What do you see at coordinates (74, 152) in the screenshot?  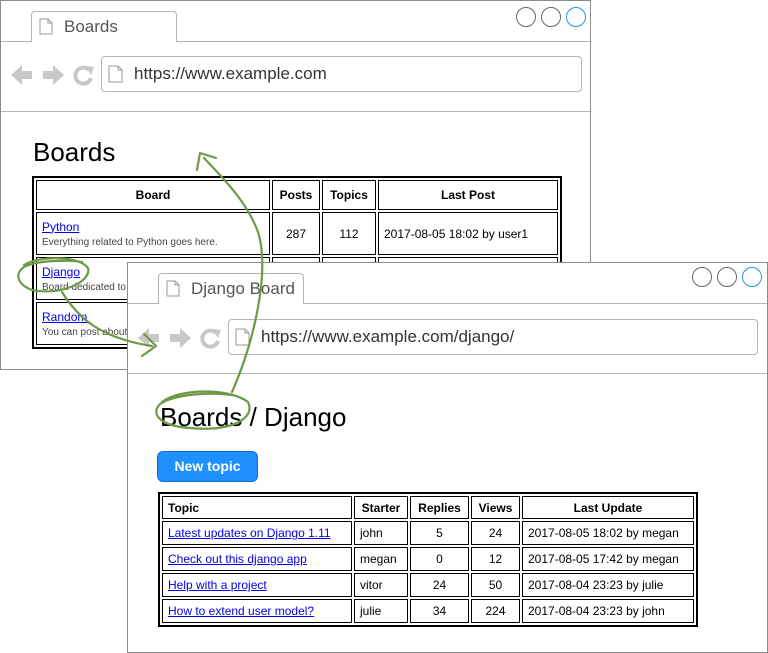 I see `page-title: Boards` at bounding box center [74, 152].